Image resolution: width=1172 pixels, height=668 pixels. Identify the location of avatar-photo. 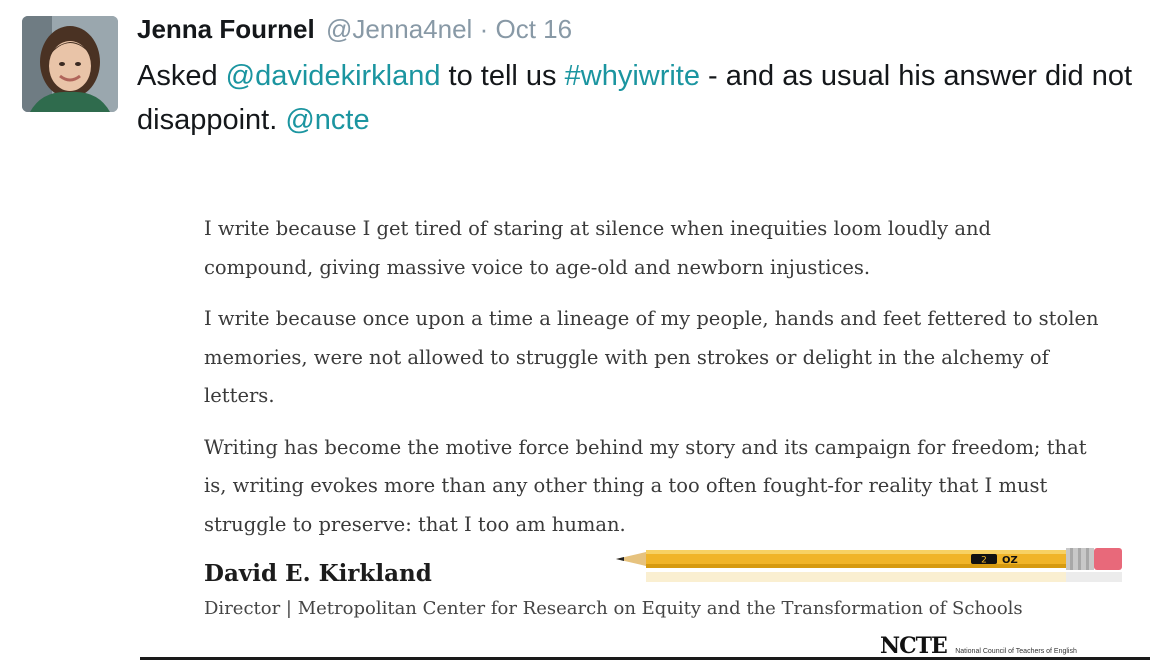
(70, 64).